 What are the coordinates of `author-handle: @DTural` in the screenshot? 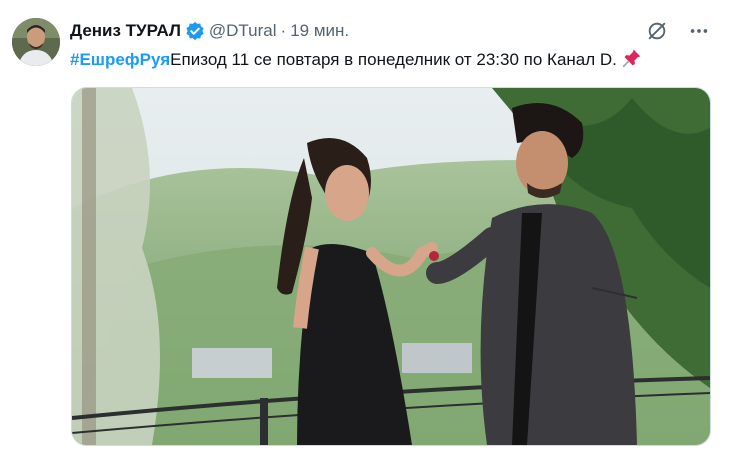 It's located at (243, 31).